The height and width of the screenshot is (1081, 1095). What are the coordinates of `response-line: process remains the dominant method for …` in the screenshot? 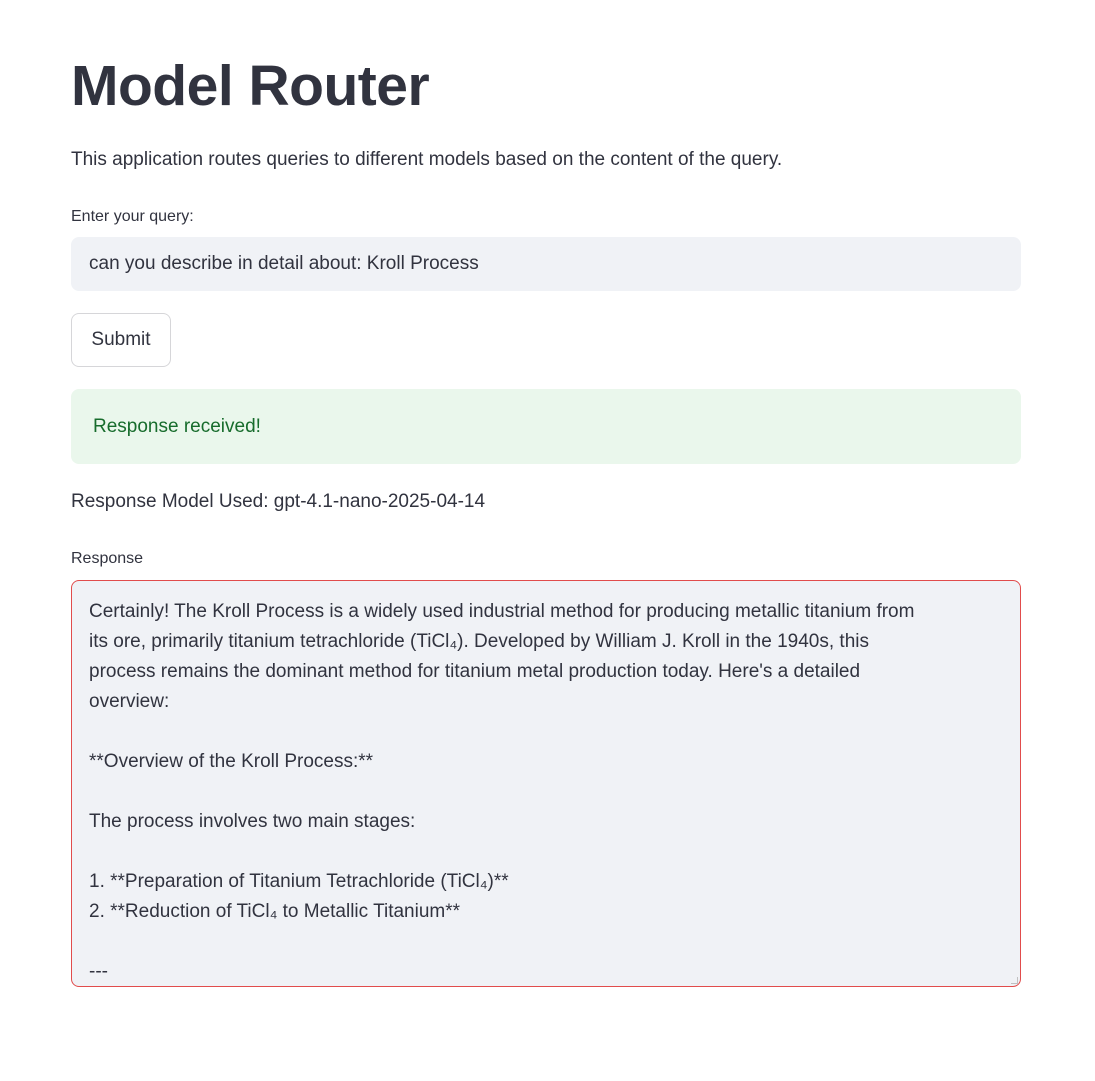 It's located at (475, 671).